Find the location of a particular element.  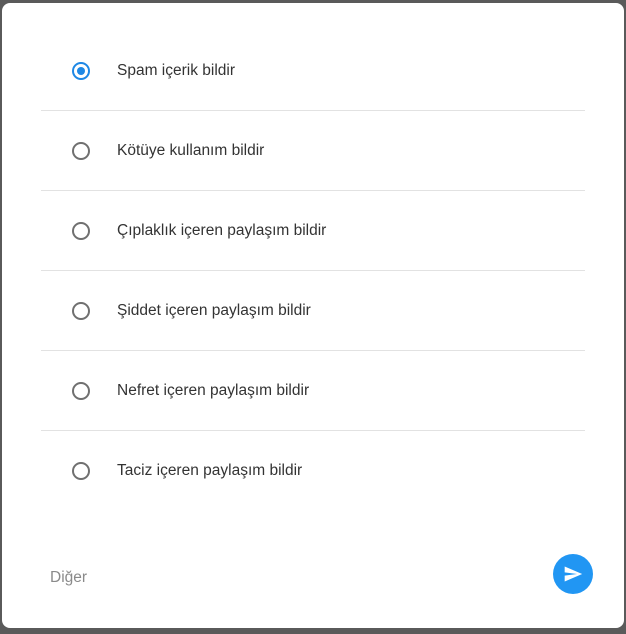

option-label: Taciz içeren paylaşım bildir is located at coordinates (210, 470).